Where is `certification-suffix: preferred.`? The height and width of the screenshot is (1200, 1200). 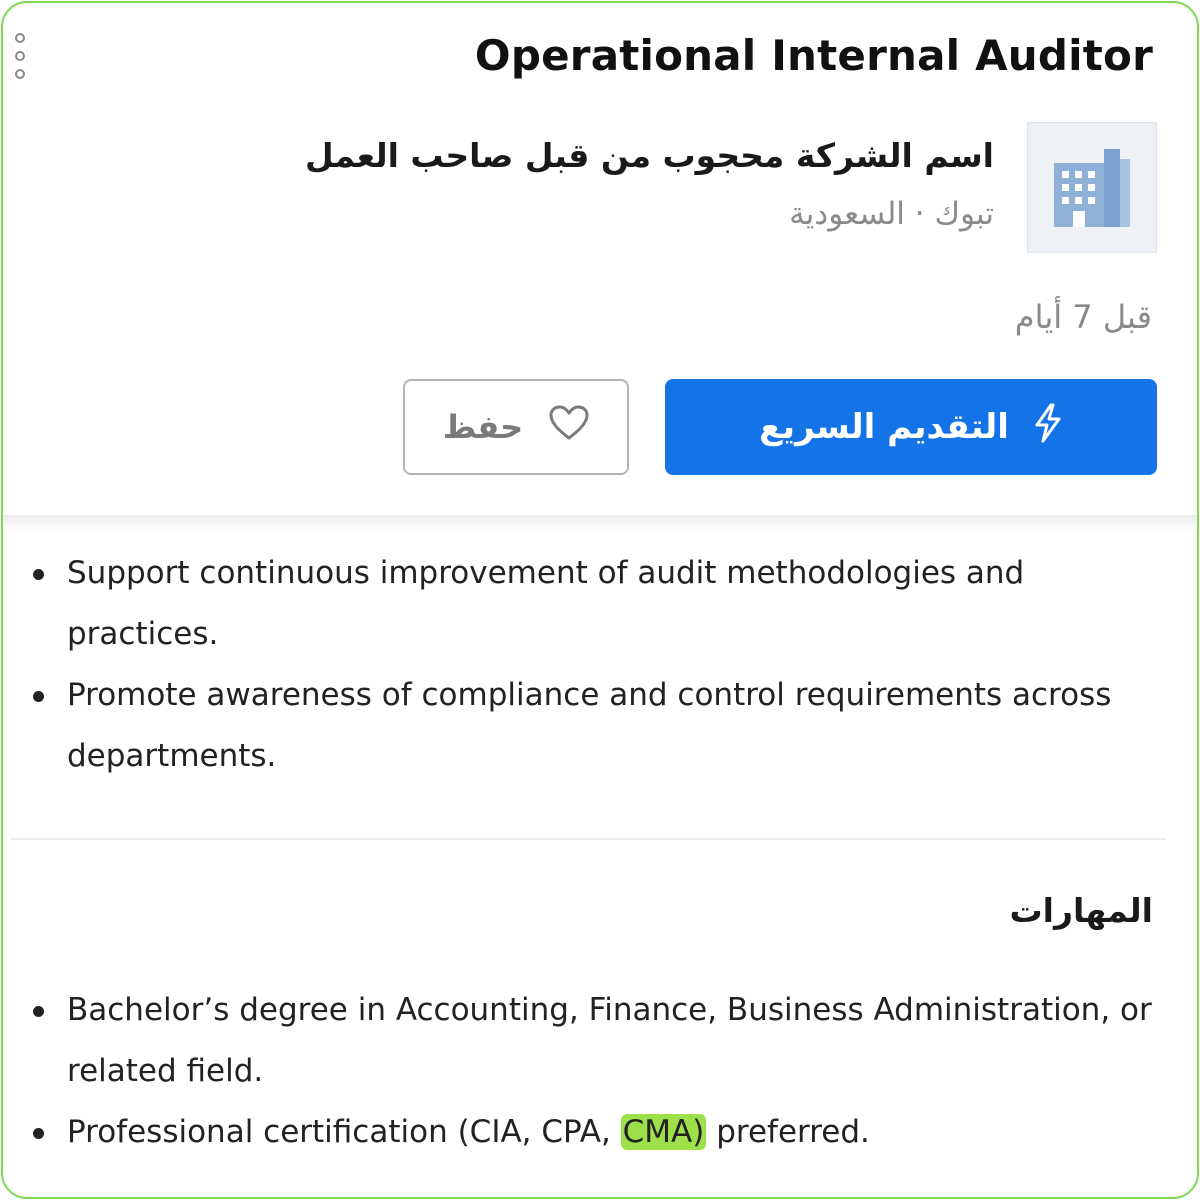 certification-suffix: preferred. is located at coordinates (788, 1132).